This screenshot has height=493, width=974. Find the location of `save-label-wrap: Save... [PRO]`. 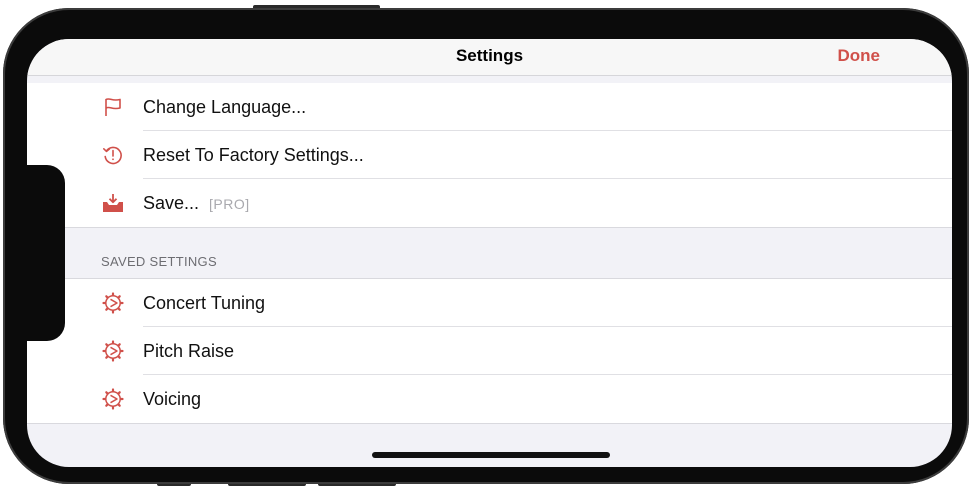

save-label-wrap: Save... [PRO] is located at coordinates (196, 203).